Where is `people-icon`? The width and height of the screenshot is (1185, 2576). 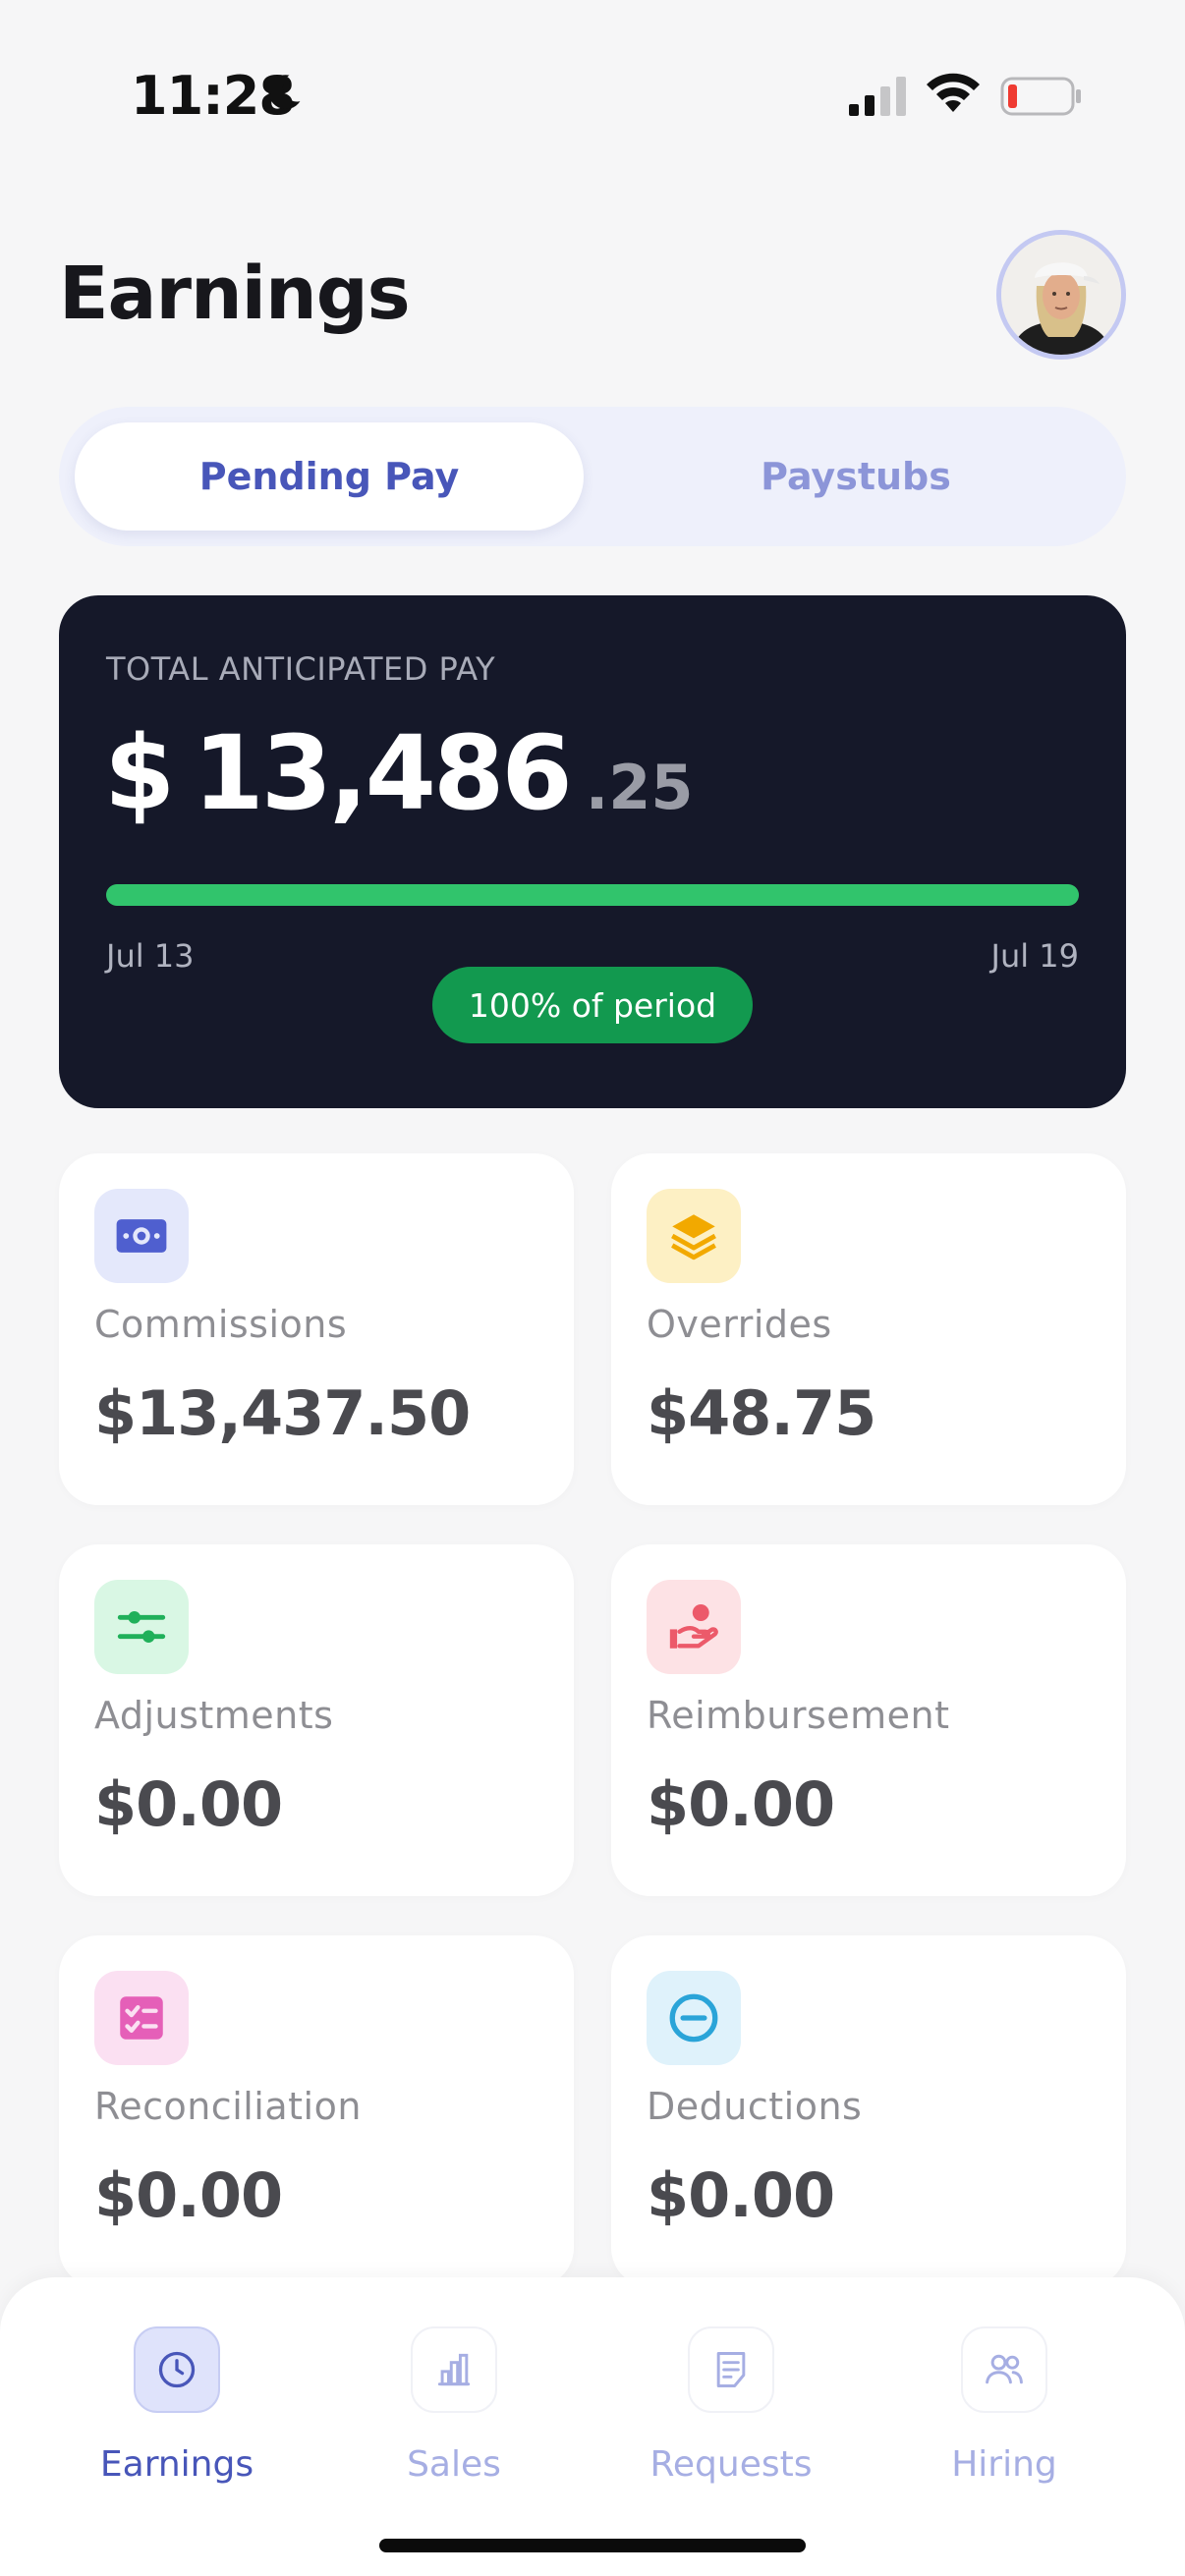
people-icon is located at coordinates (1004, 2369).